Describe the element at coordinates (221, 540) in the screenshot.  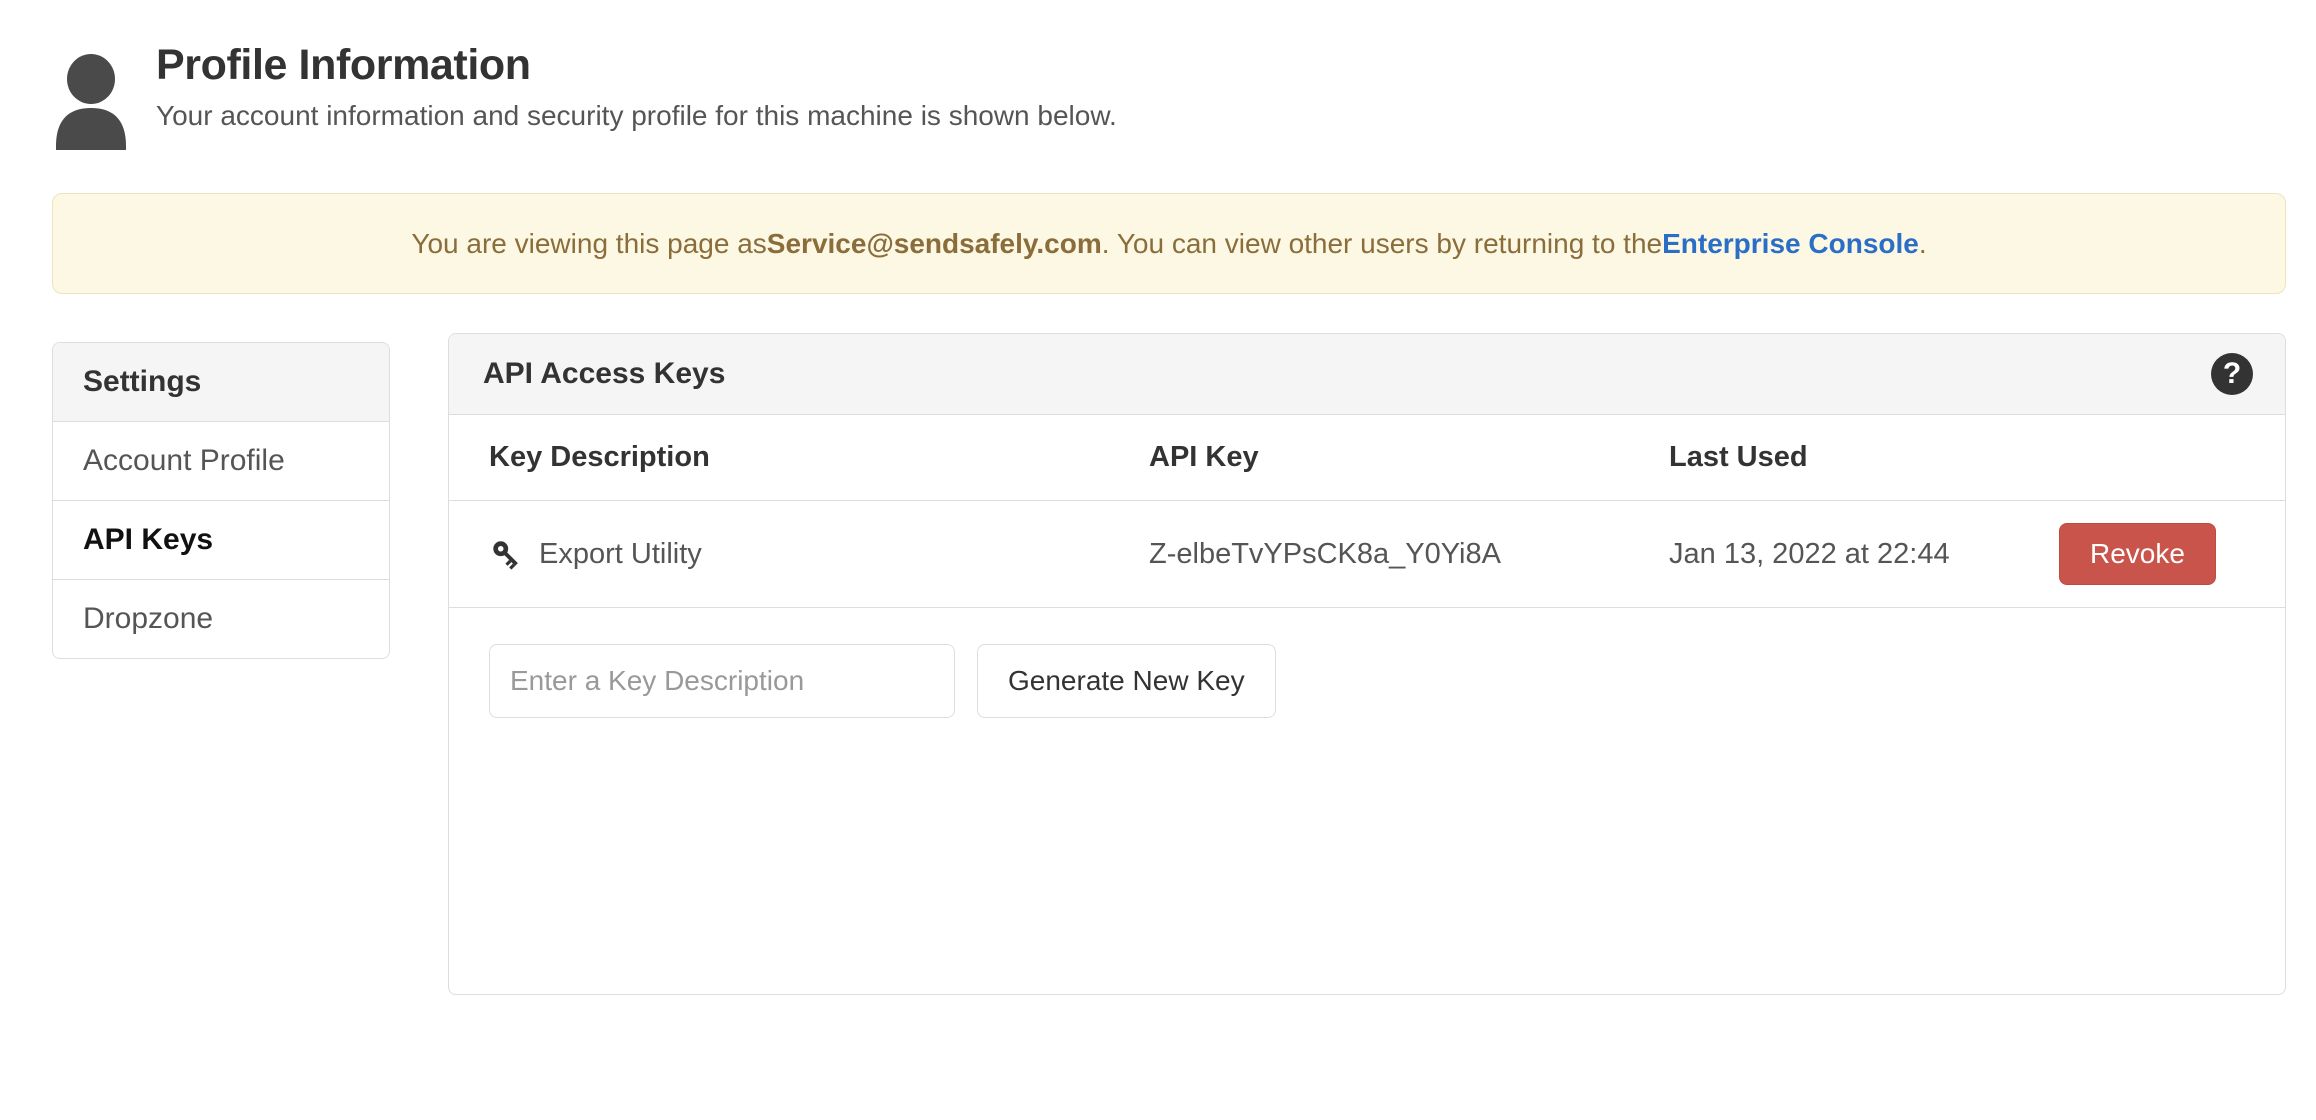
I see `sidebar-item-api-keys: API Keys` at that location.